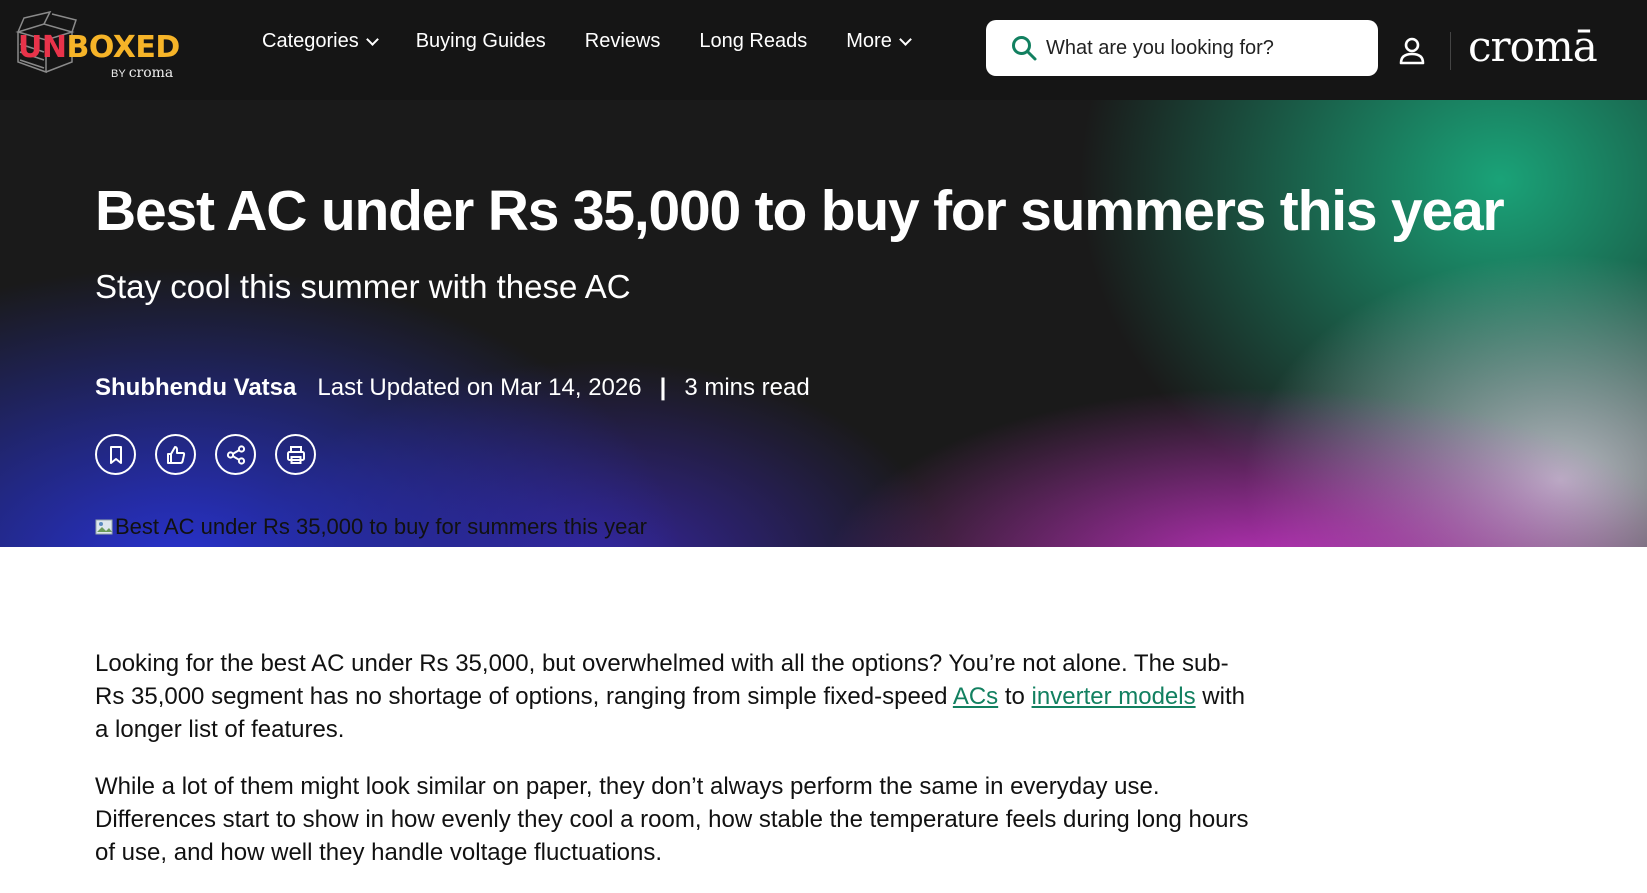 This screenshot has width=1647, height=893. What do you see at coordinates (363, 286) in the screenshot?
I see `article-subtitle: Stay cool this summer with these AC` at bounding box center [363, 286].